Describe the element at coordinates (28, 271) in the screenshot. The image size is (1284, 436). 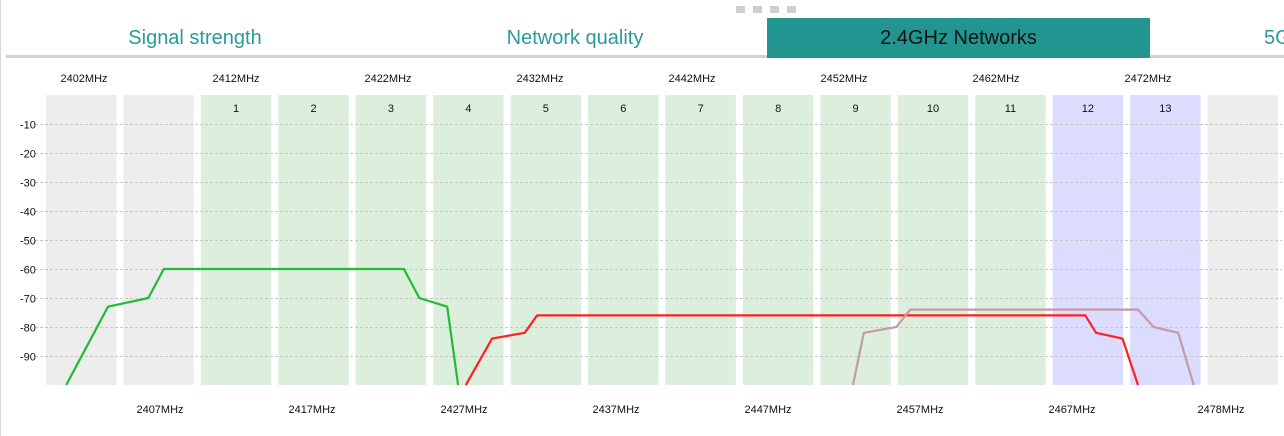
I see `y-tick-label: -60` at that location.